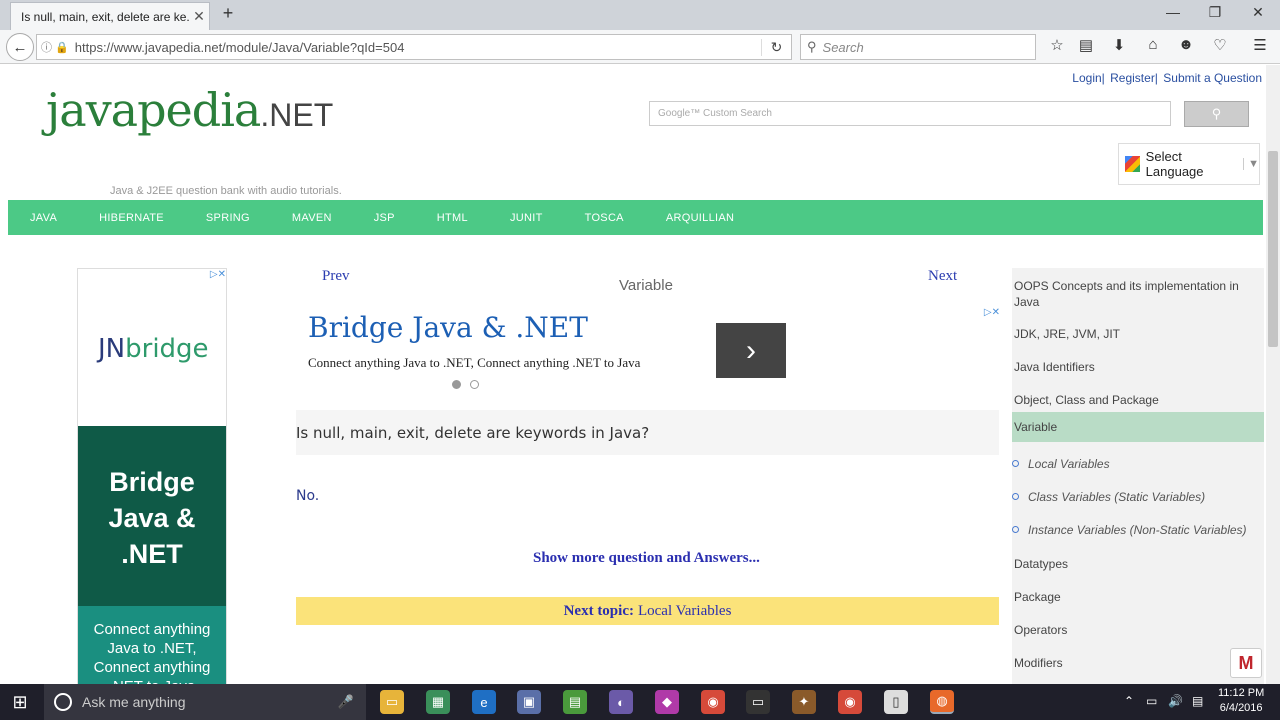 The width and height of the screenshot is (1280, 720). Describe the element at coordinates (1273, 374) in the screenshot. I see `page-scrollbar` at that location.